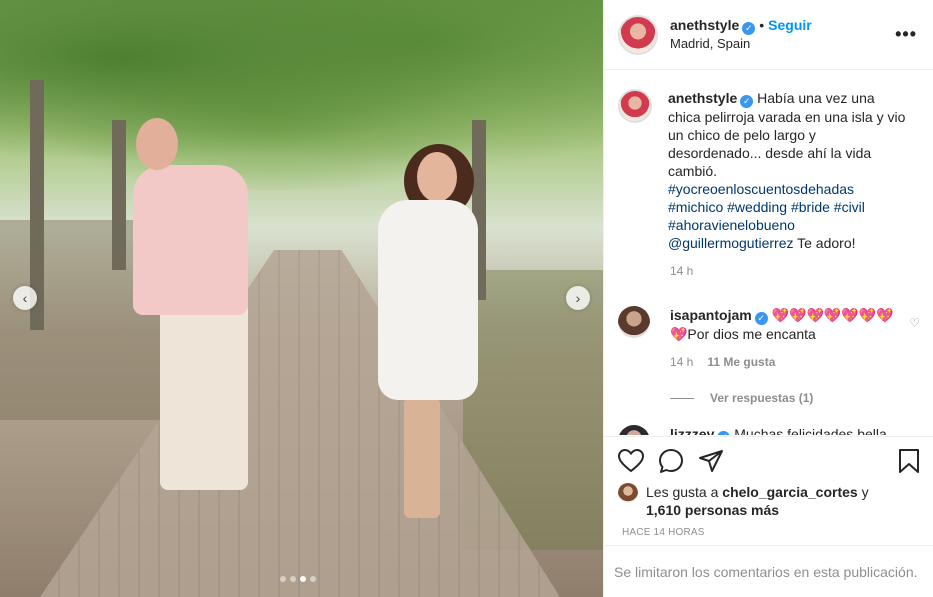 The image size is (933, 597). What do you see at coordinates (711, 461) in the screenshot?
I see `share-paper-plane-icon` at bounding box center [711, 461].